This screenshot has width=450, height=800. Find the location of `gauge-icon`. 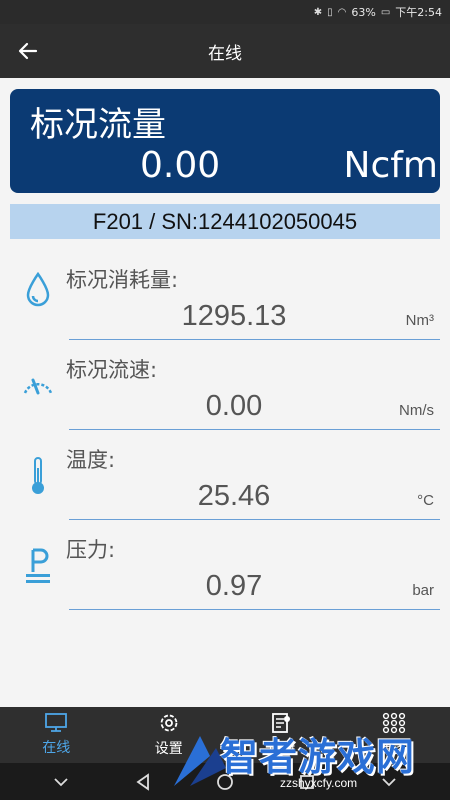

gauge-icon is located at coordinates (38, 384).